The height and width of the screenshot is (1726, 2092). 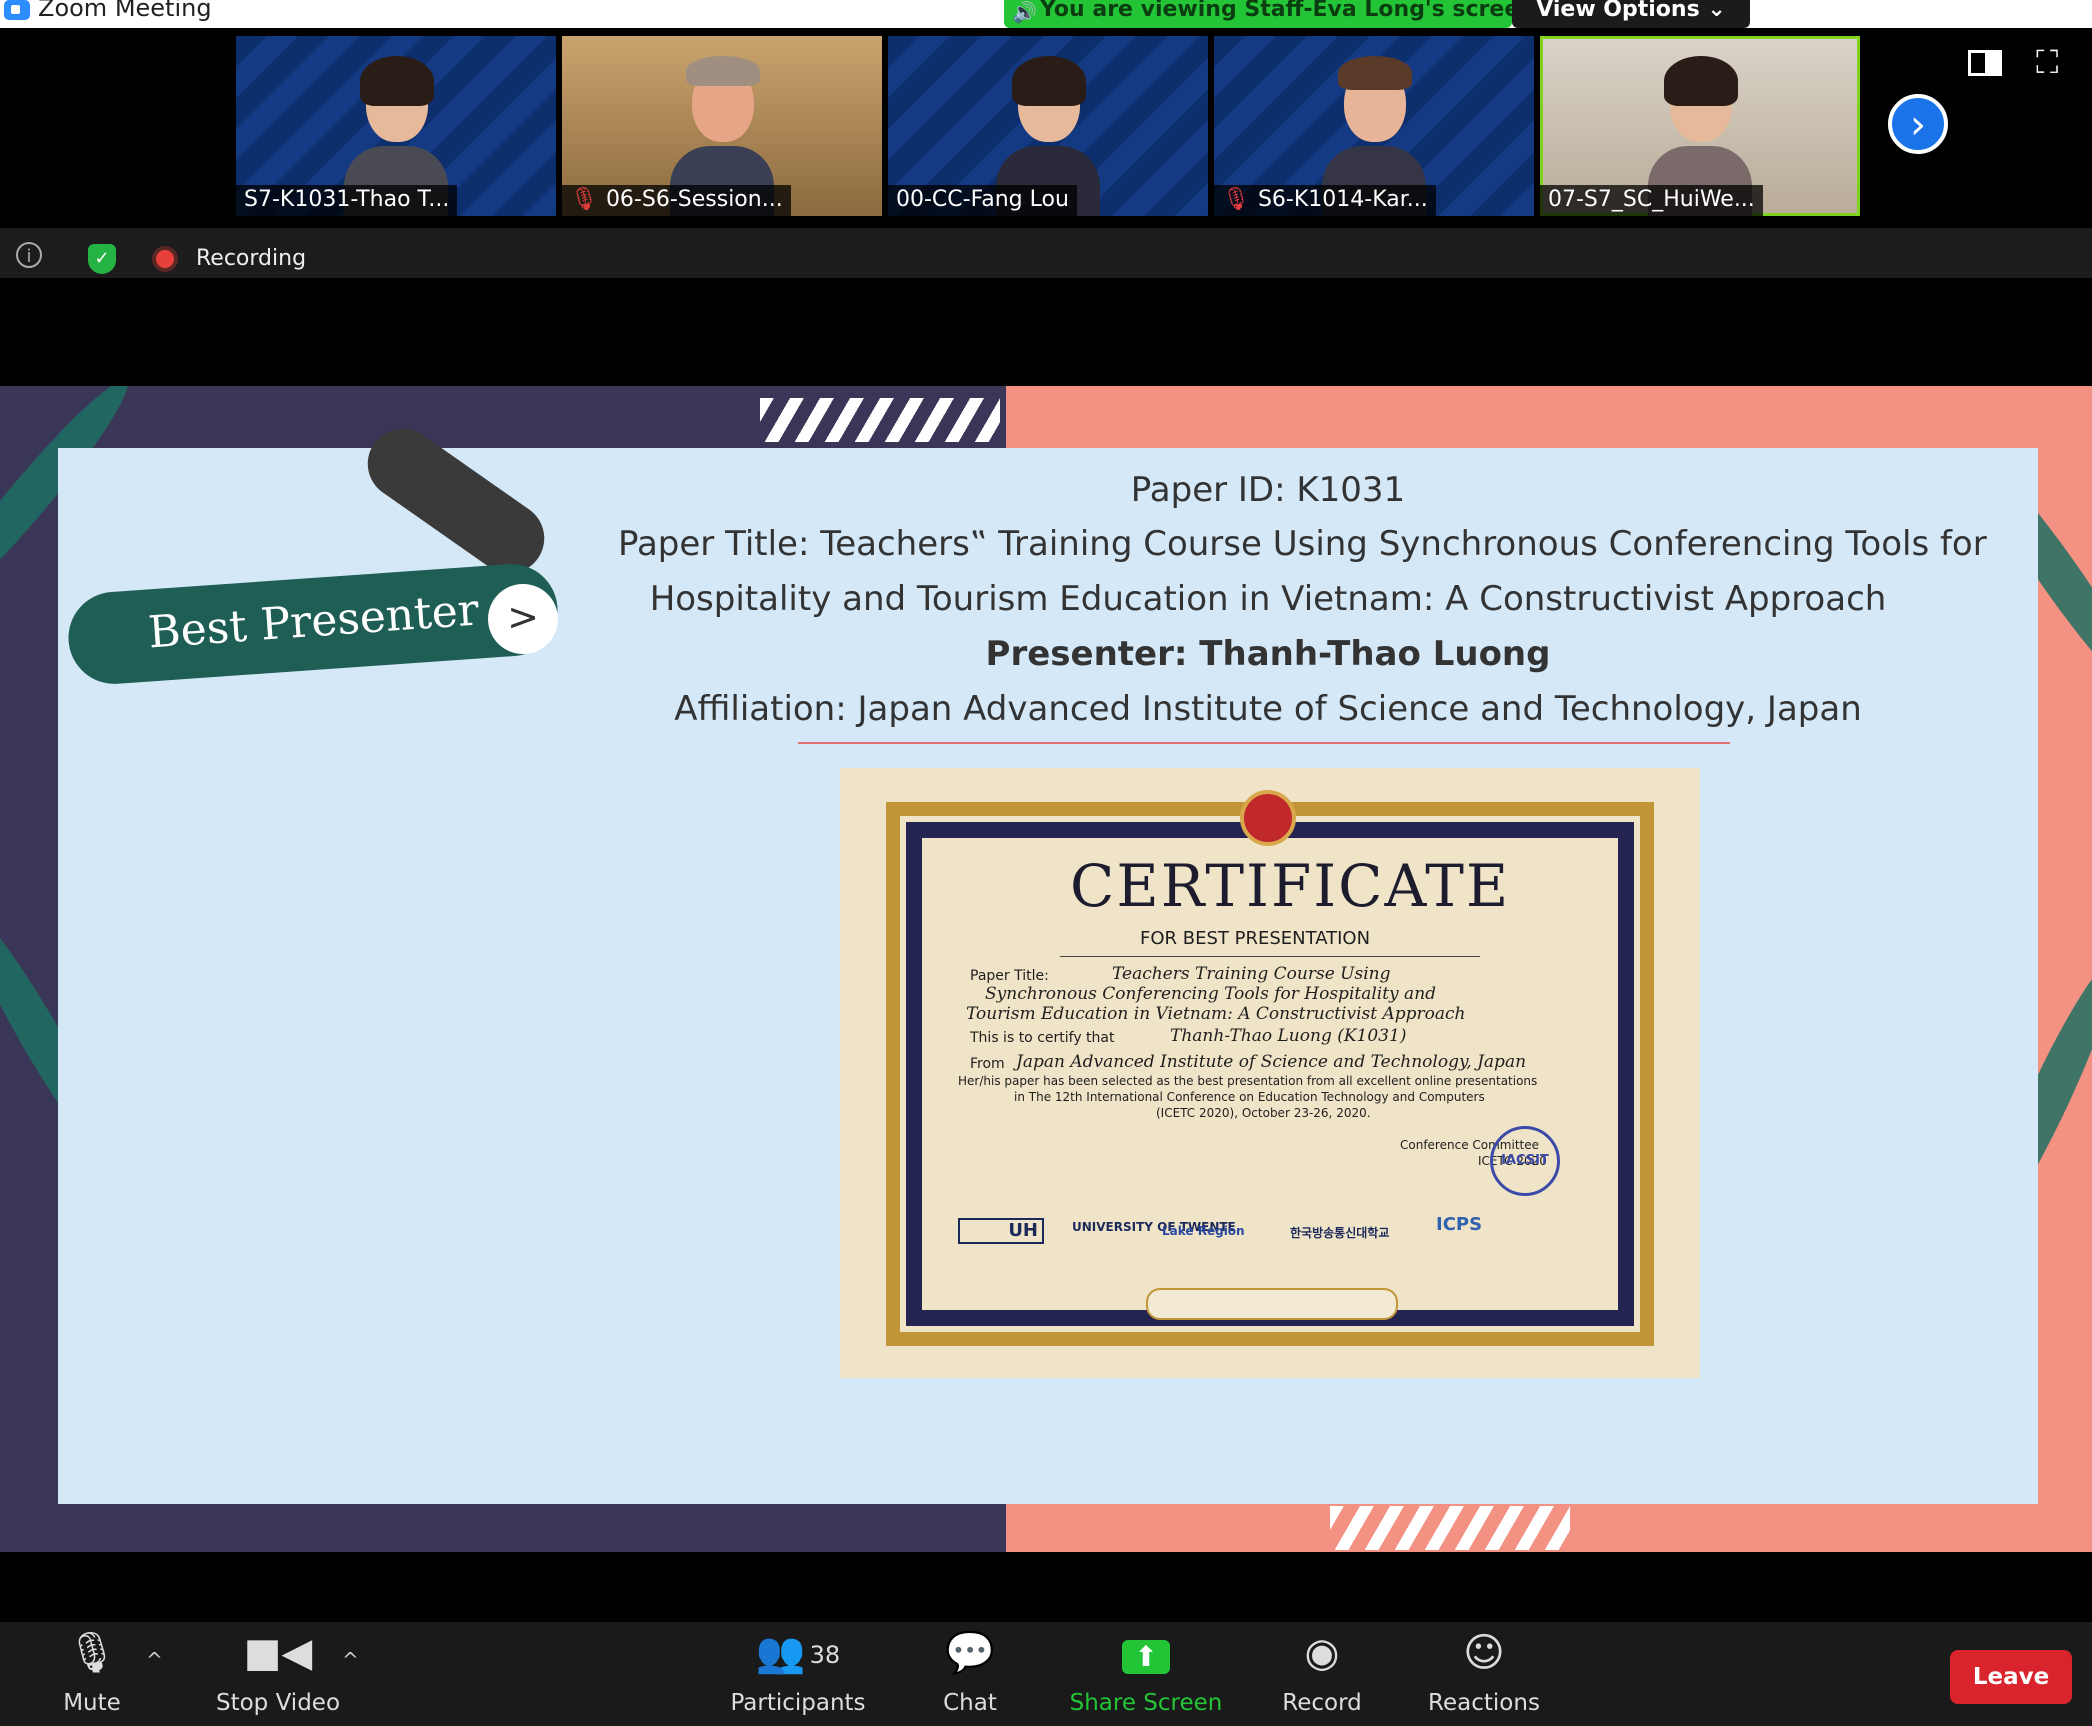 What do you see at coordinates (1255, 938) in the screenshot?
I see `certificate-subtitle: FOR BEST PRESENTATION` at bounding box center [1255, 938].